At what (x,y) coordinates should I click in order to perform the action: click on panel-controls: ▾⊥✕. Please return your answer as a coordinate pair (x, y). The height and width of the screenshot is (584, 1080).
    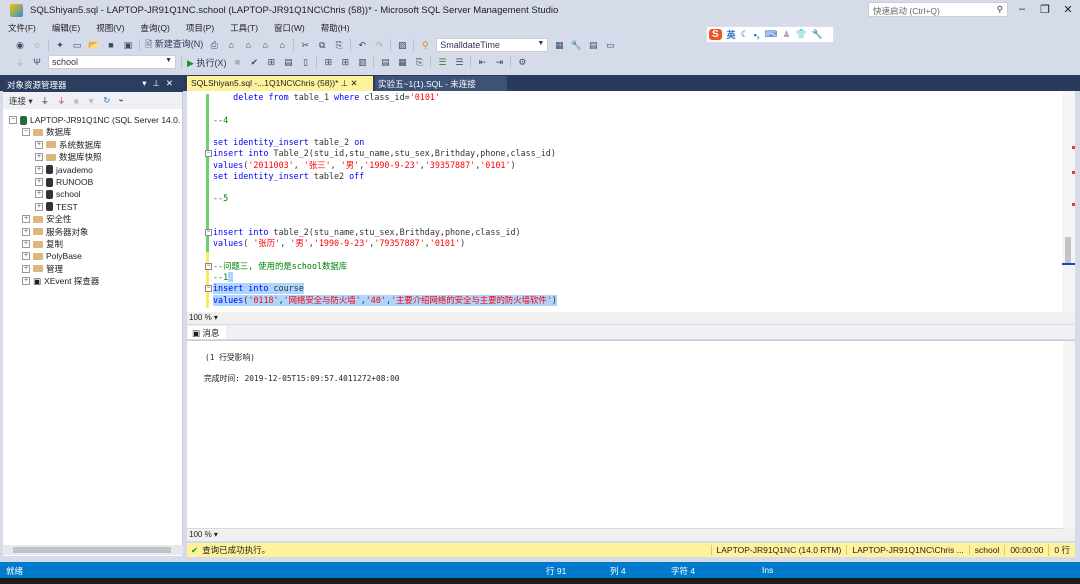
    Looking at the image, I should click on (160, 83).